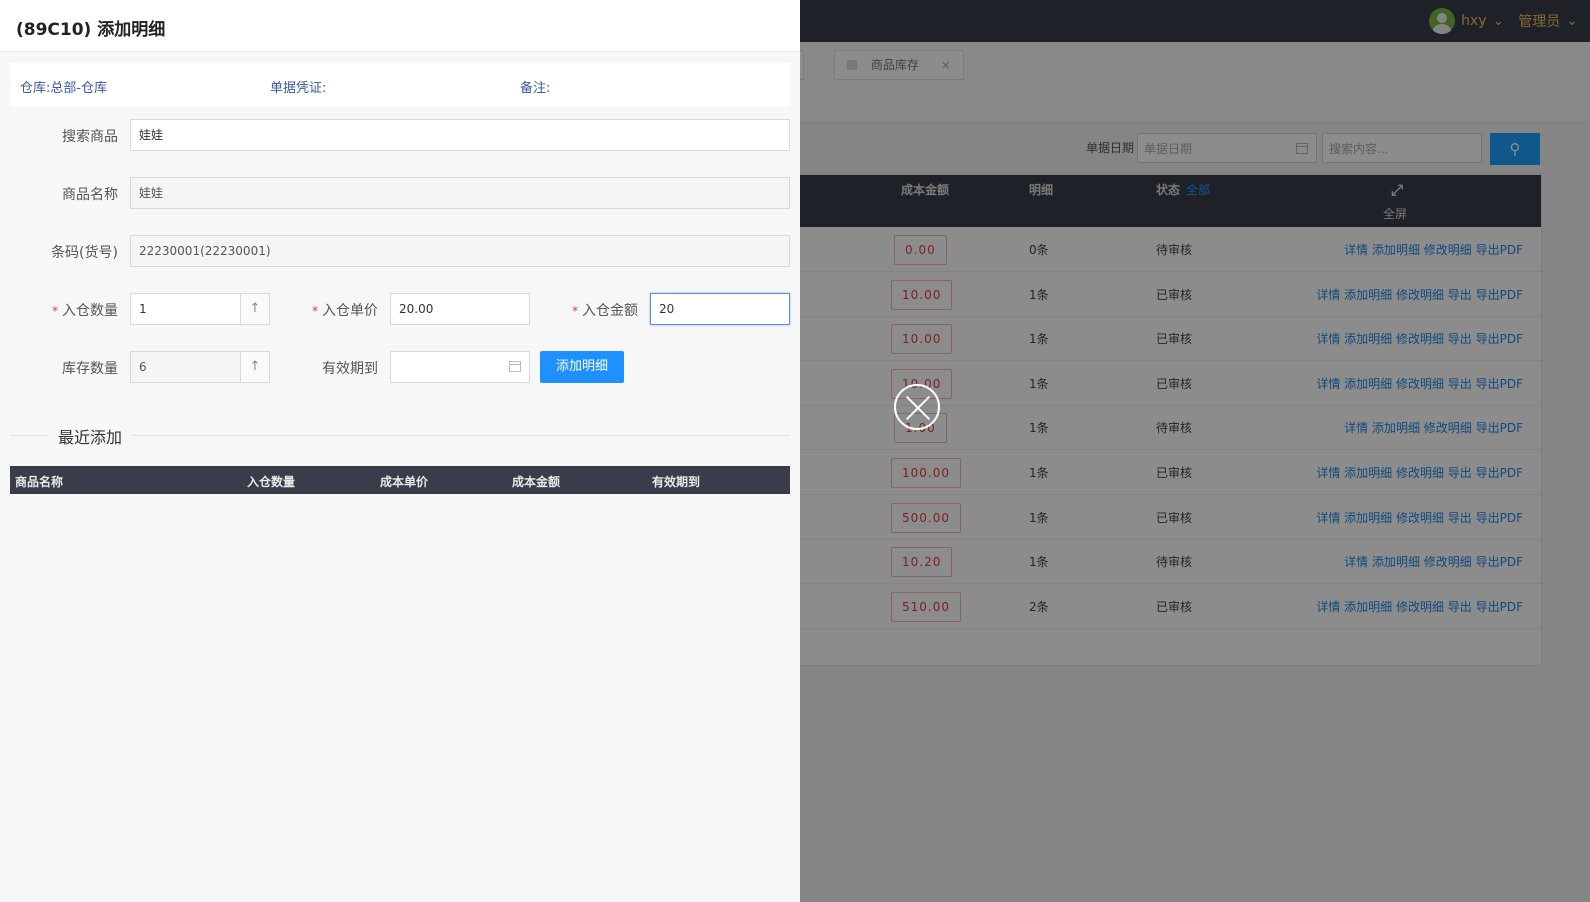 The image size is (1590, 902). What do you see at coordinates (90, 195) in the screenshot?
I see `product-name-label: 商品名称` at bounding box center [90, 195].